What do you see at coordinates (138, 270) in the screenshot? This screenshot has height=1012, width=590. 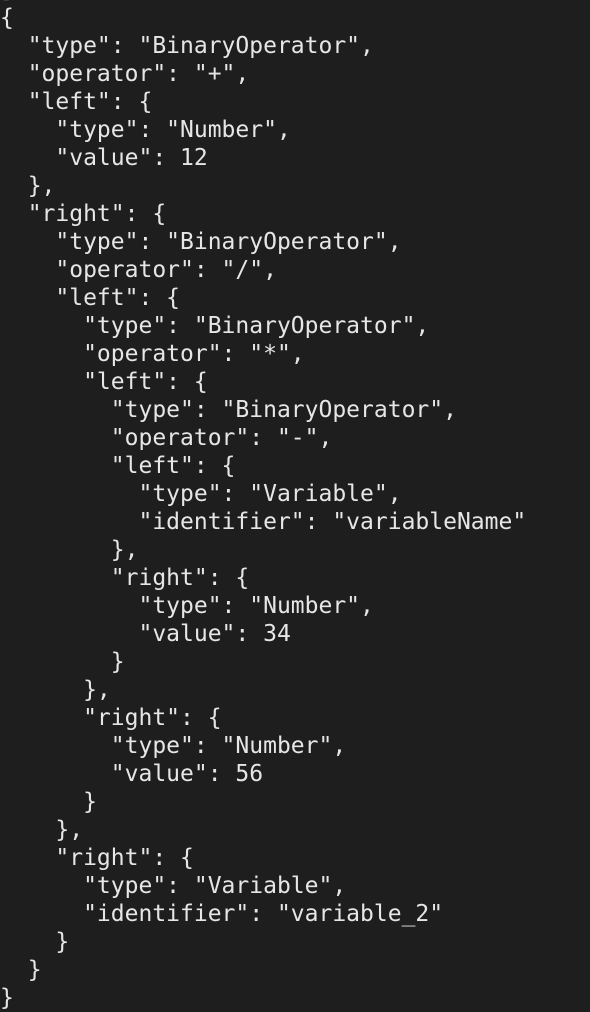 I see `code-line: "operator": "/",` at bounding box center [138, 270].